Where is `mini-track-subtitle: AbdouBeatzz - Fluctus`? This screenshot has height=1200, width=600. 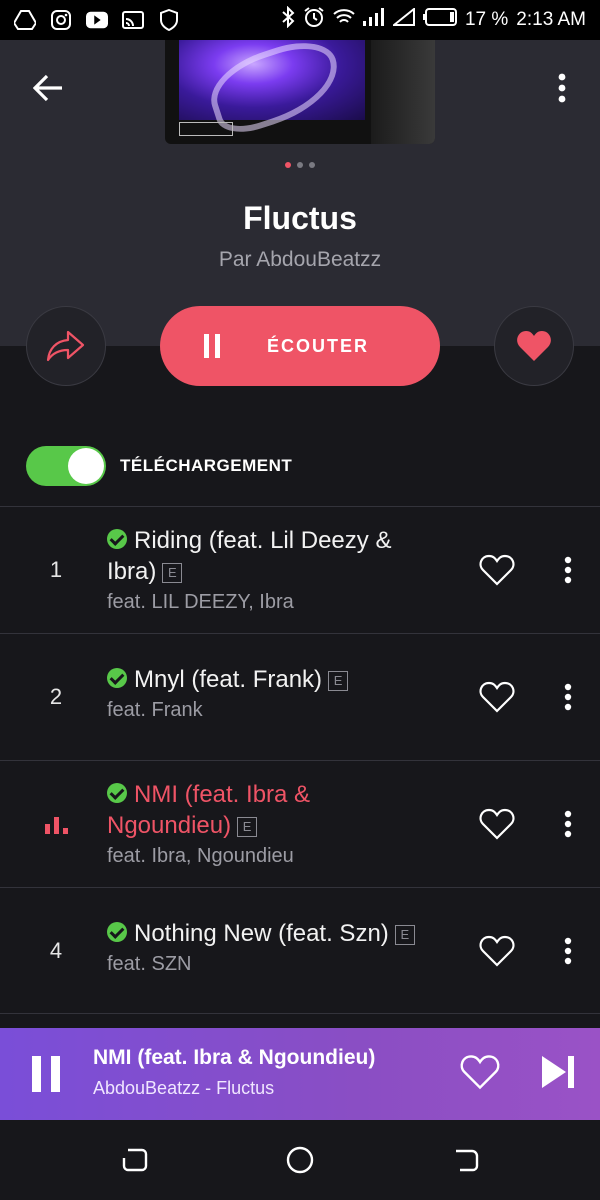 mini-track-subtitle: AbdouBeatzz - Fluctus is located at coordinates (184, 1088).